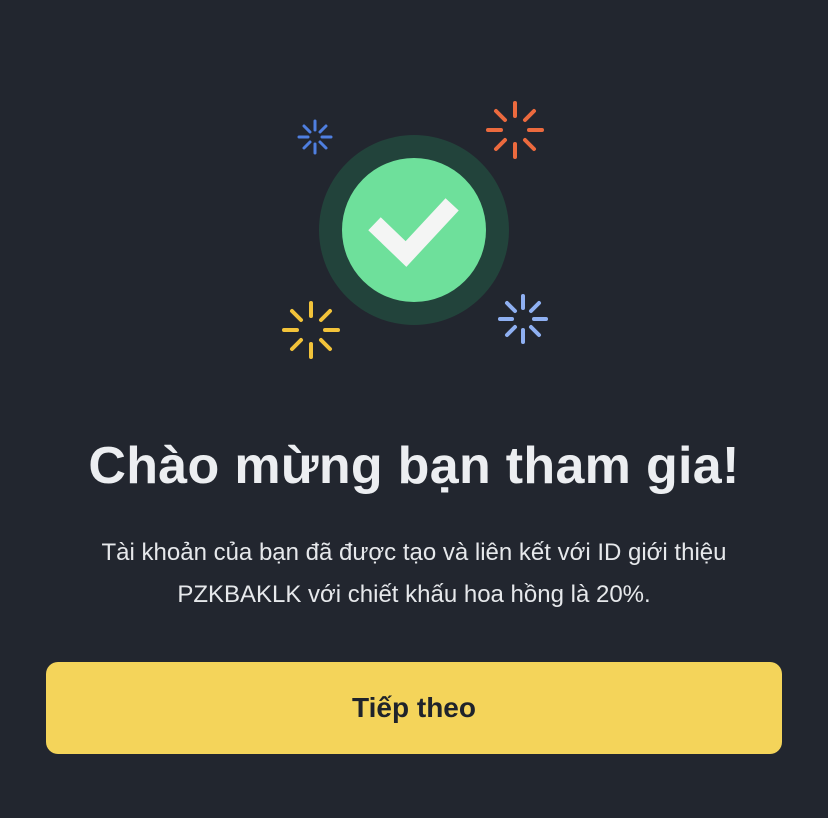 The image size is (828, 818). I want to click on welcome-title: Chào mừng bạn tham gia!, so click(414, 466).